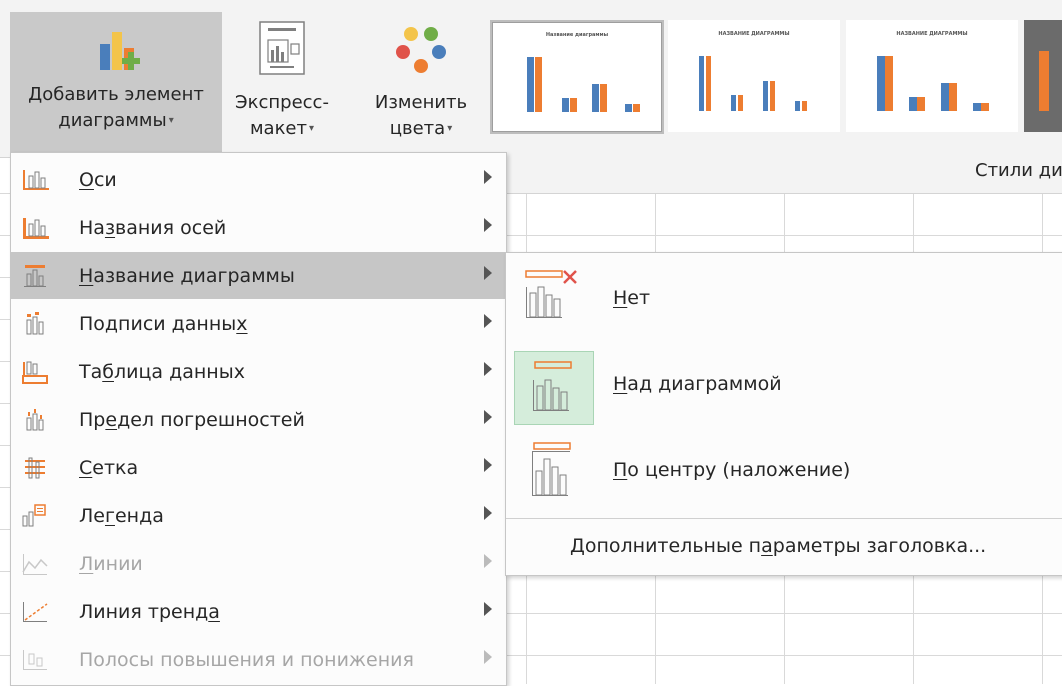  What do you see at coordinates (35, 467) in the screenshot?
I see `gridlines-icon` at bounding box center [35, 467].